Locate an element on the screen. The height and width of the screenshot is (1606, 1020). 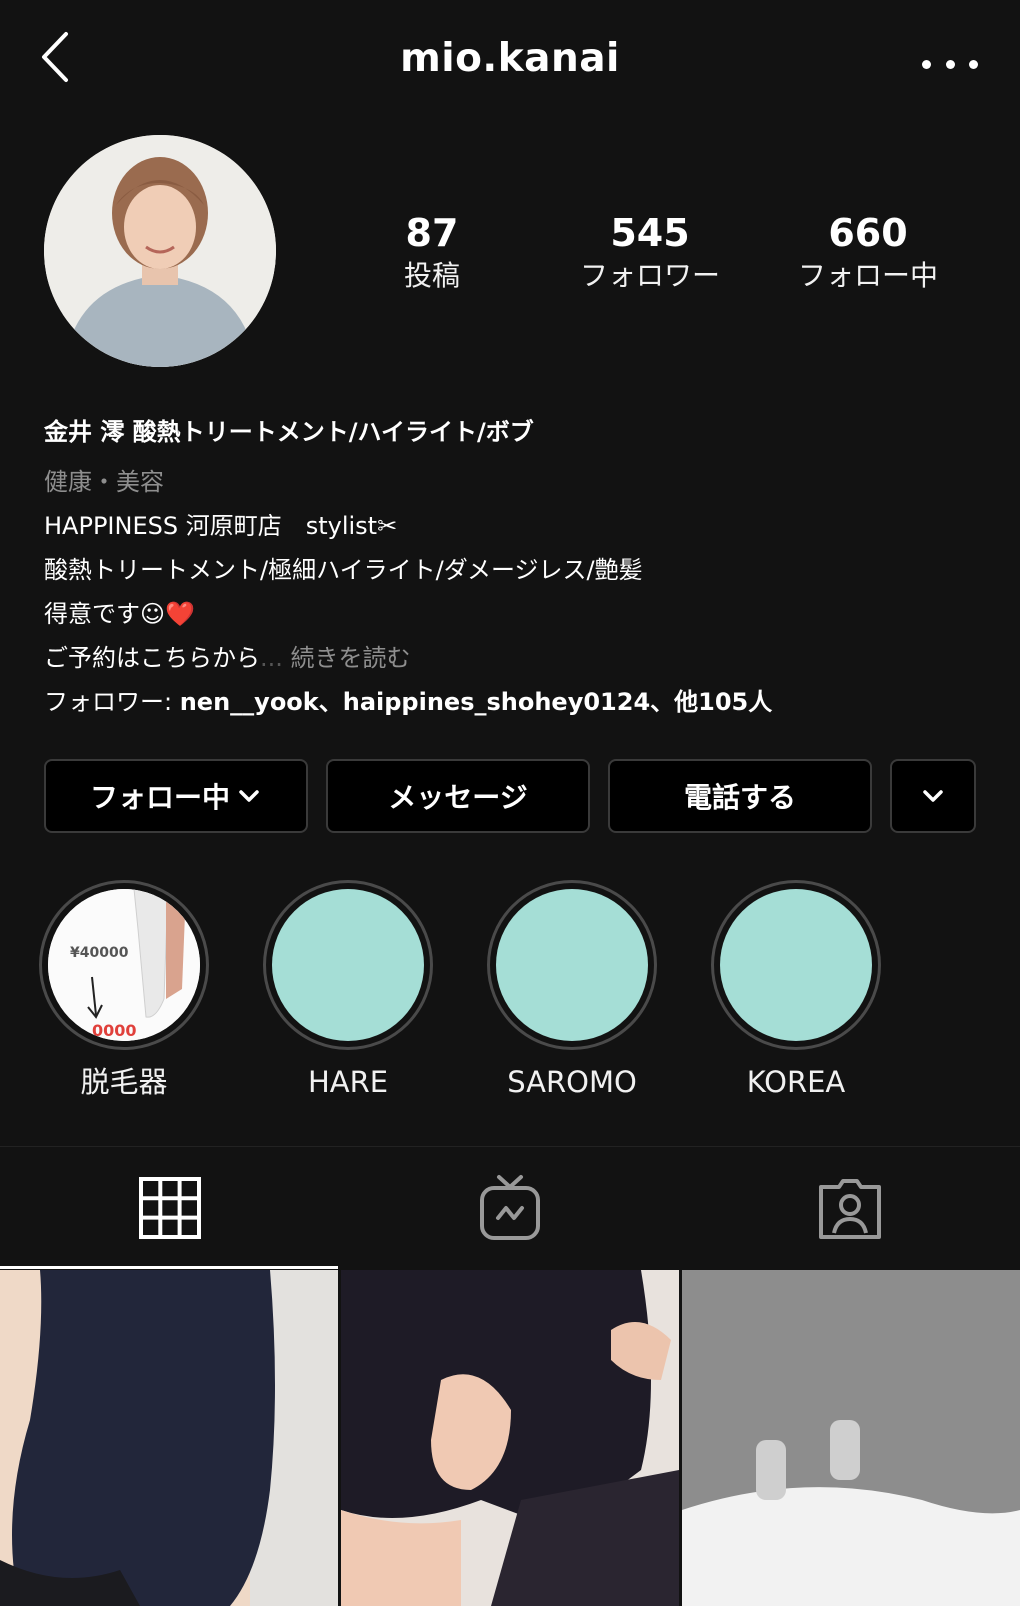
followers-count: 545 フォロワー is located at coordinates (650, 253).